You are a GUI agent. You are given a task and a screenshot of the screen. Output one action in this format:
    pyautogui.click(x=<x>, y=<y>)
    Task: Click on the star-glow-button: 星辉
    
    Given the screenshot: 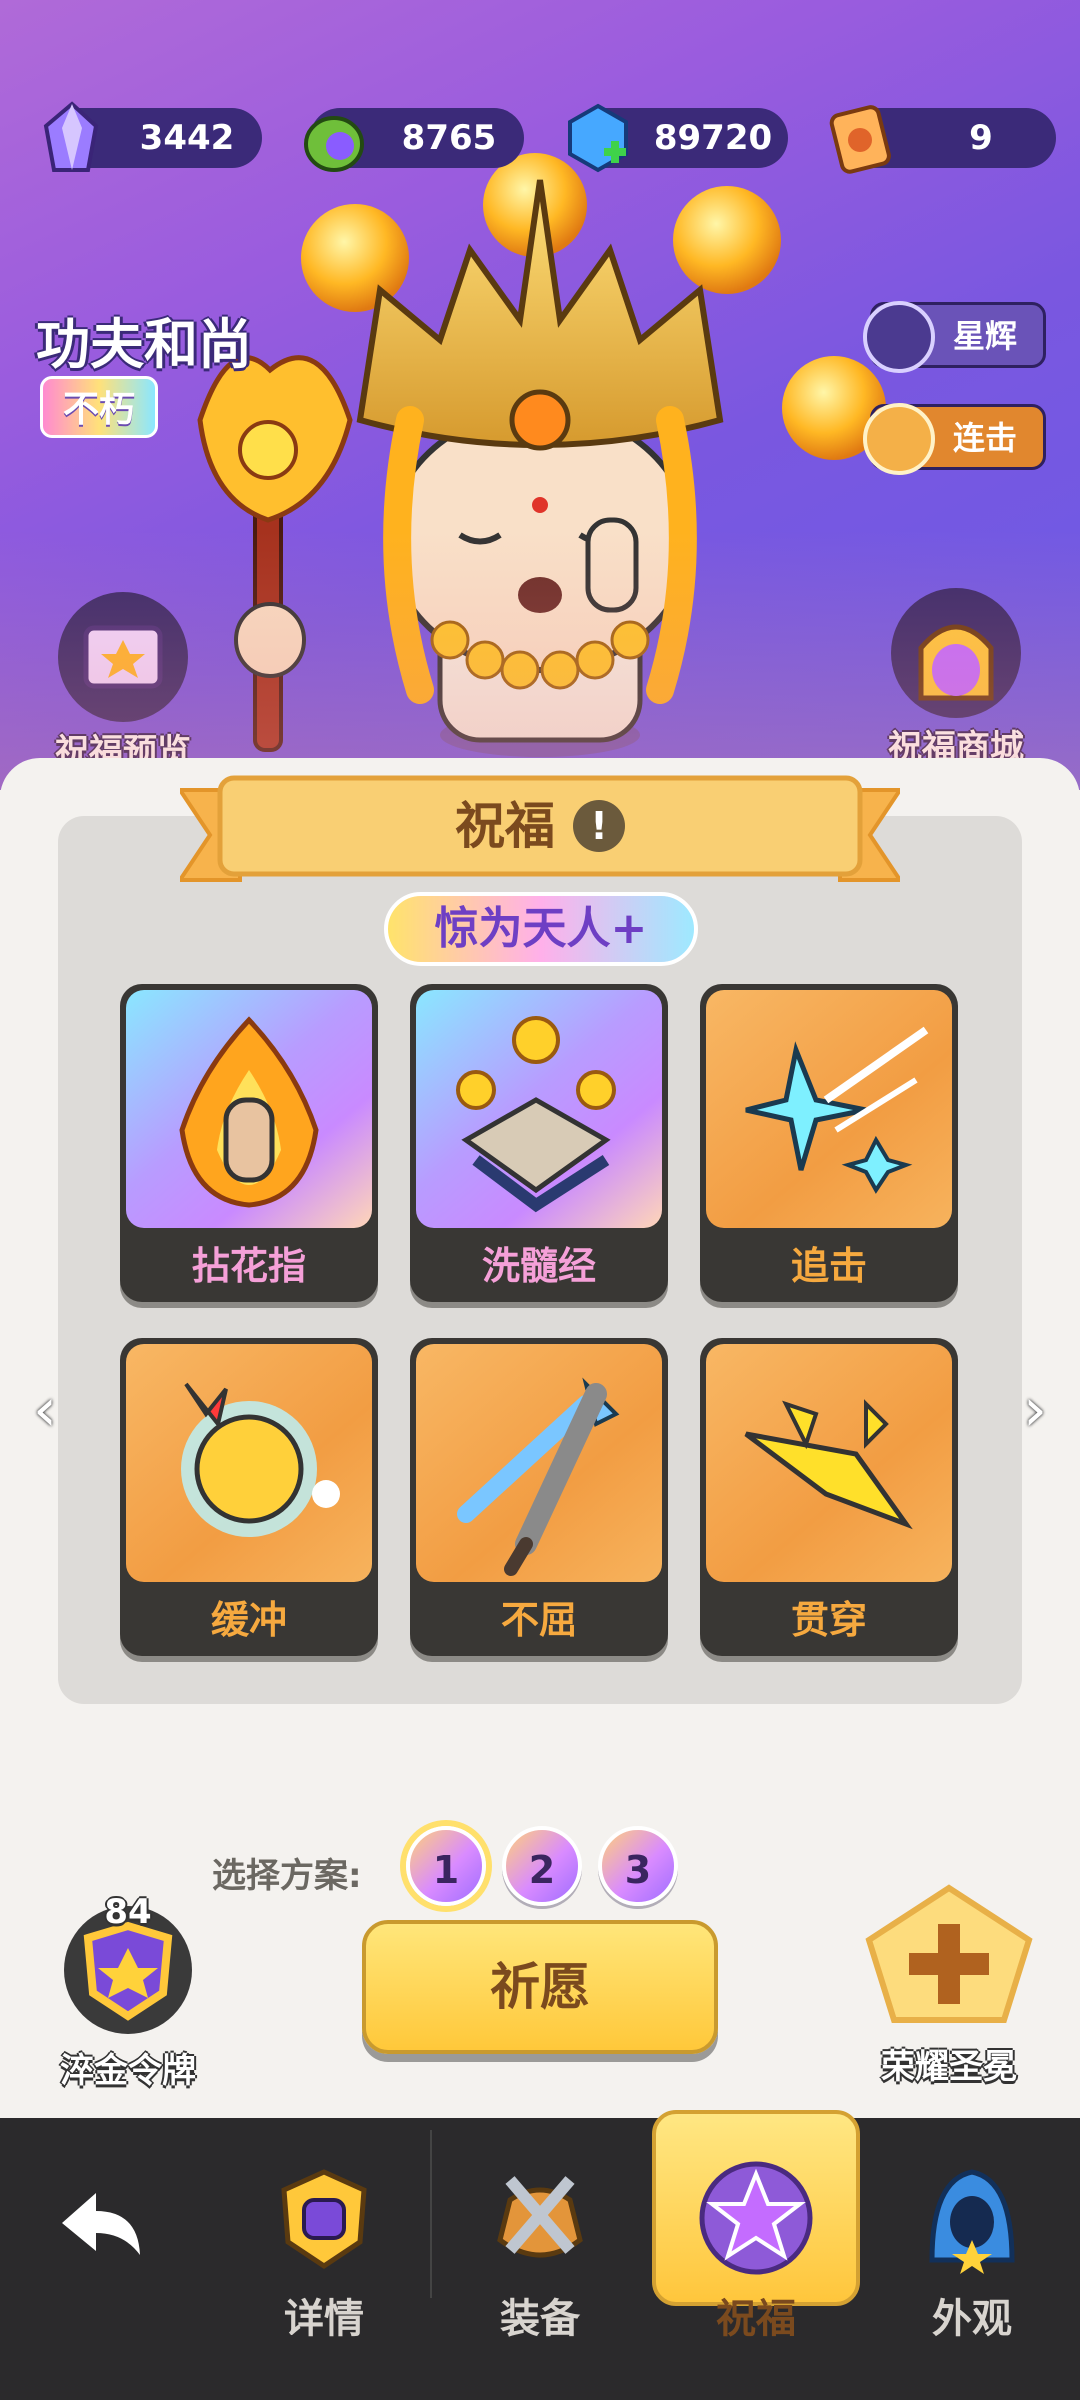 What is the action you would take?
    pyautogui.click(x=954, y=337)
    